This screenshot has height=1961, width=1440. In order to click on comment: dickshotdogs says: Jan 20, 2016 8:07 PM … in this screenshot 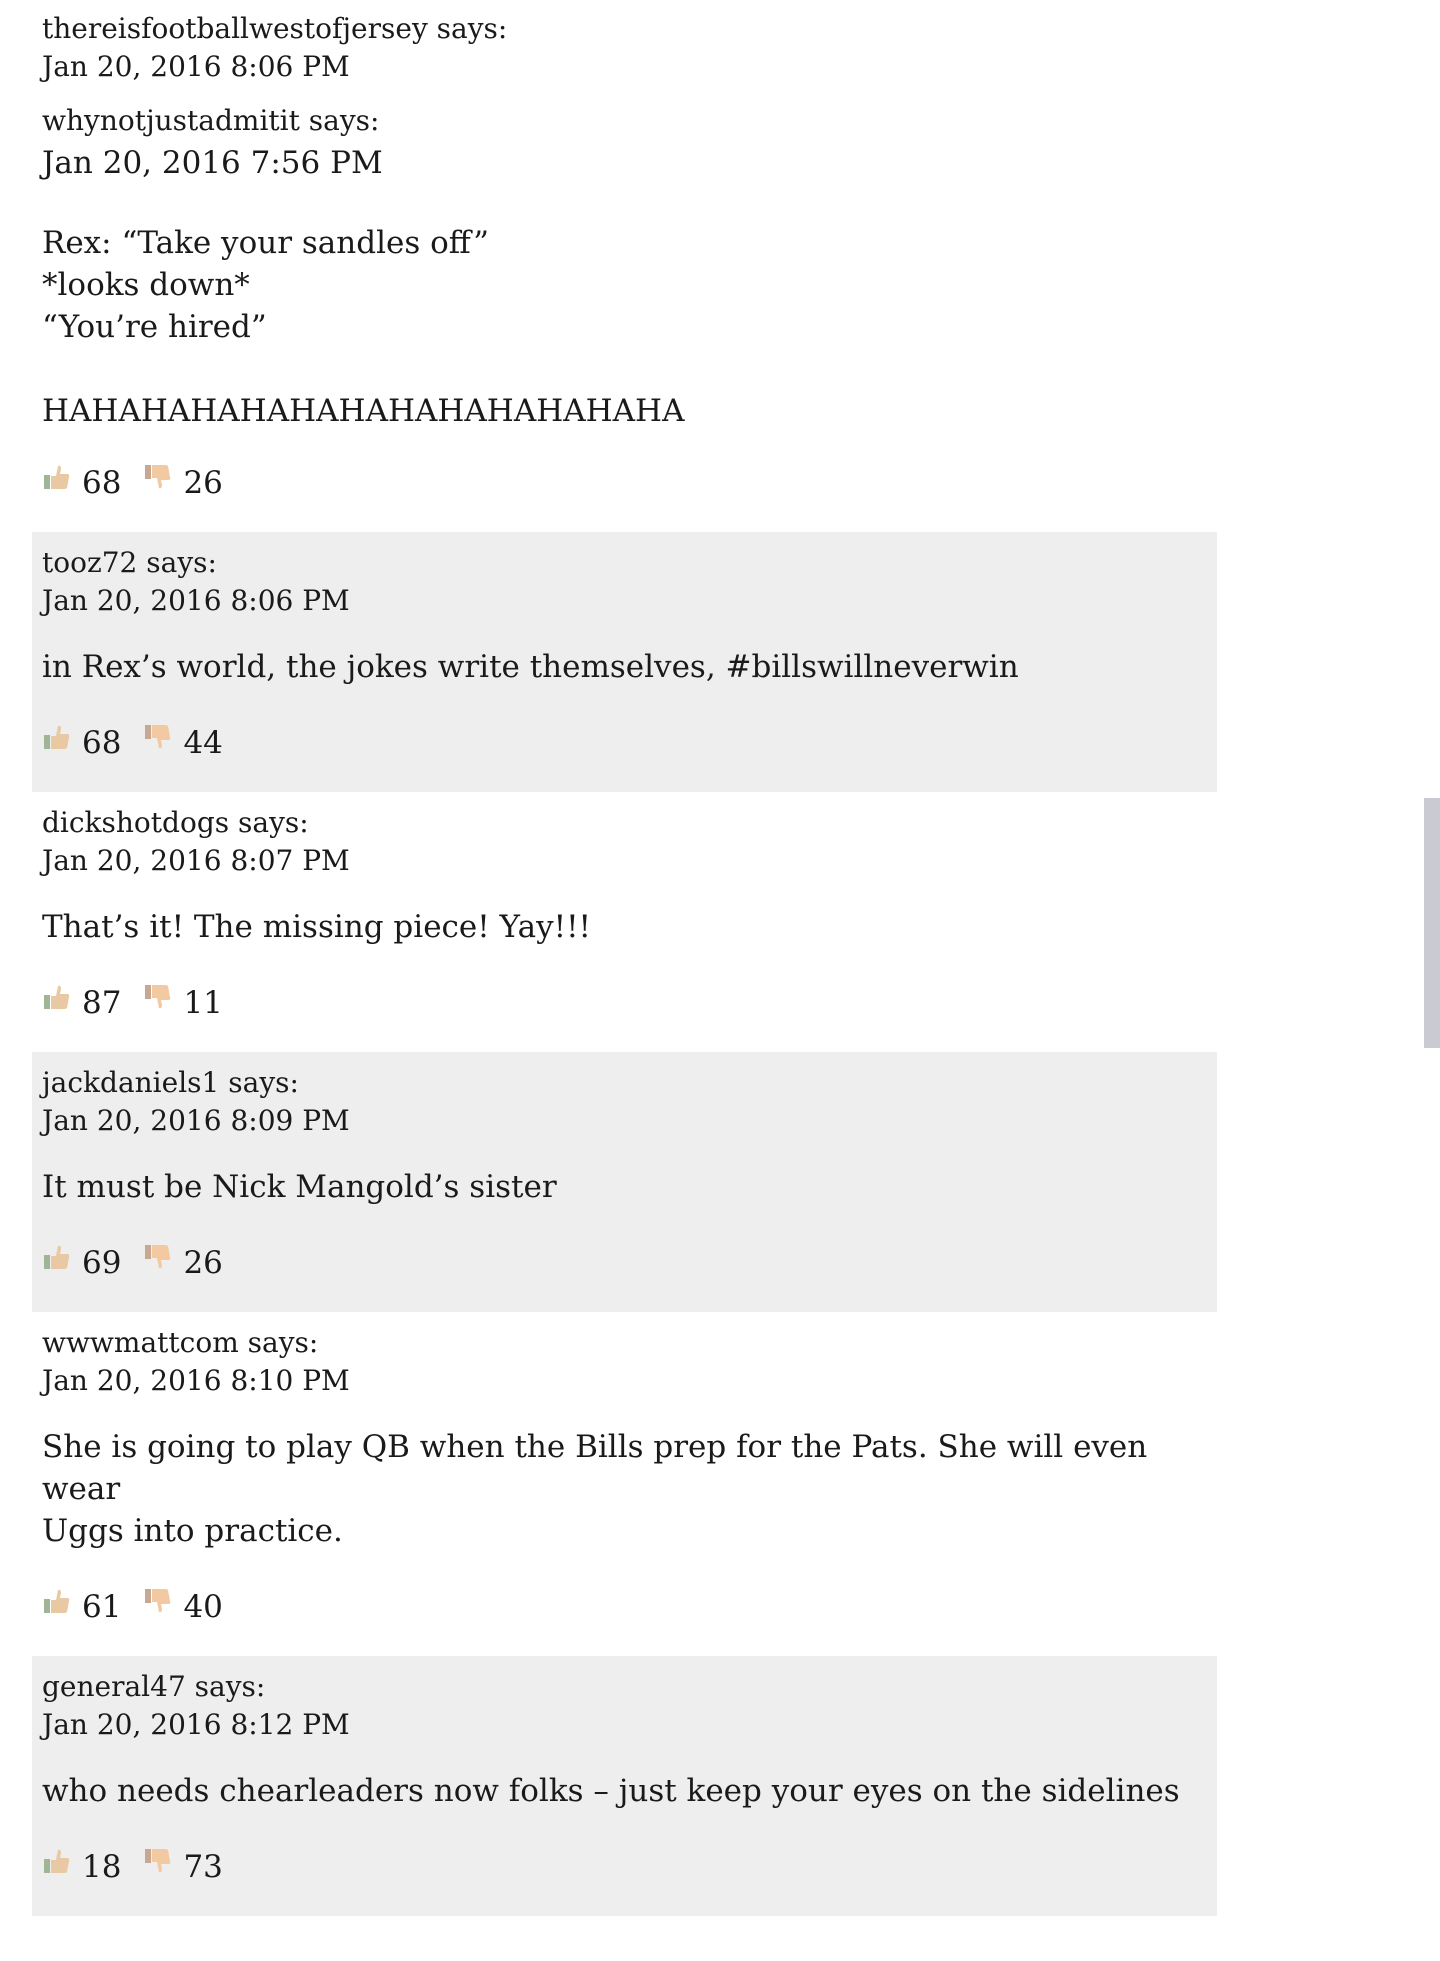, I will do `click(624, 922)`.